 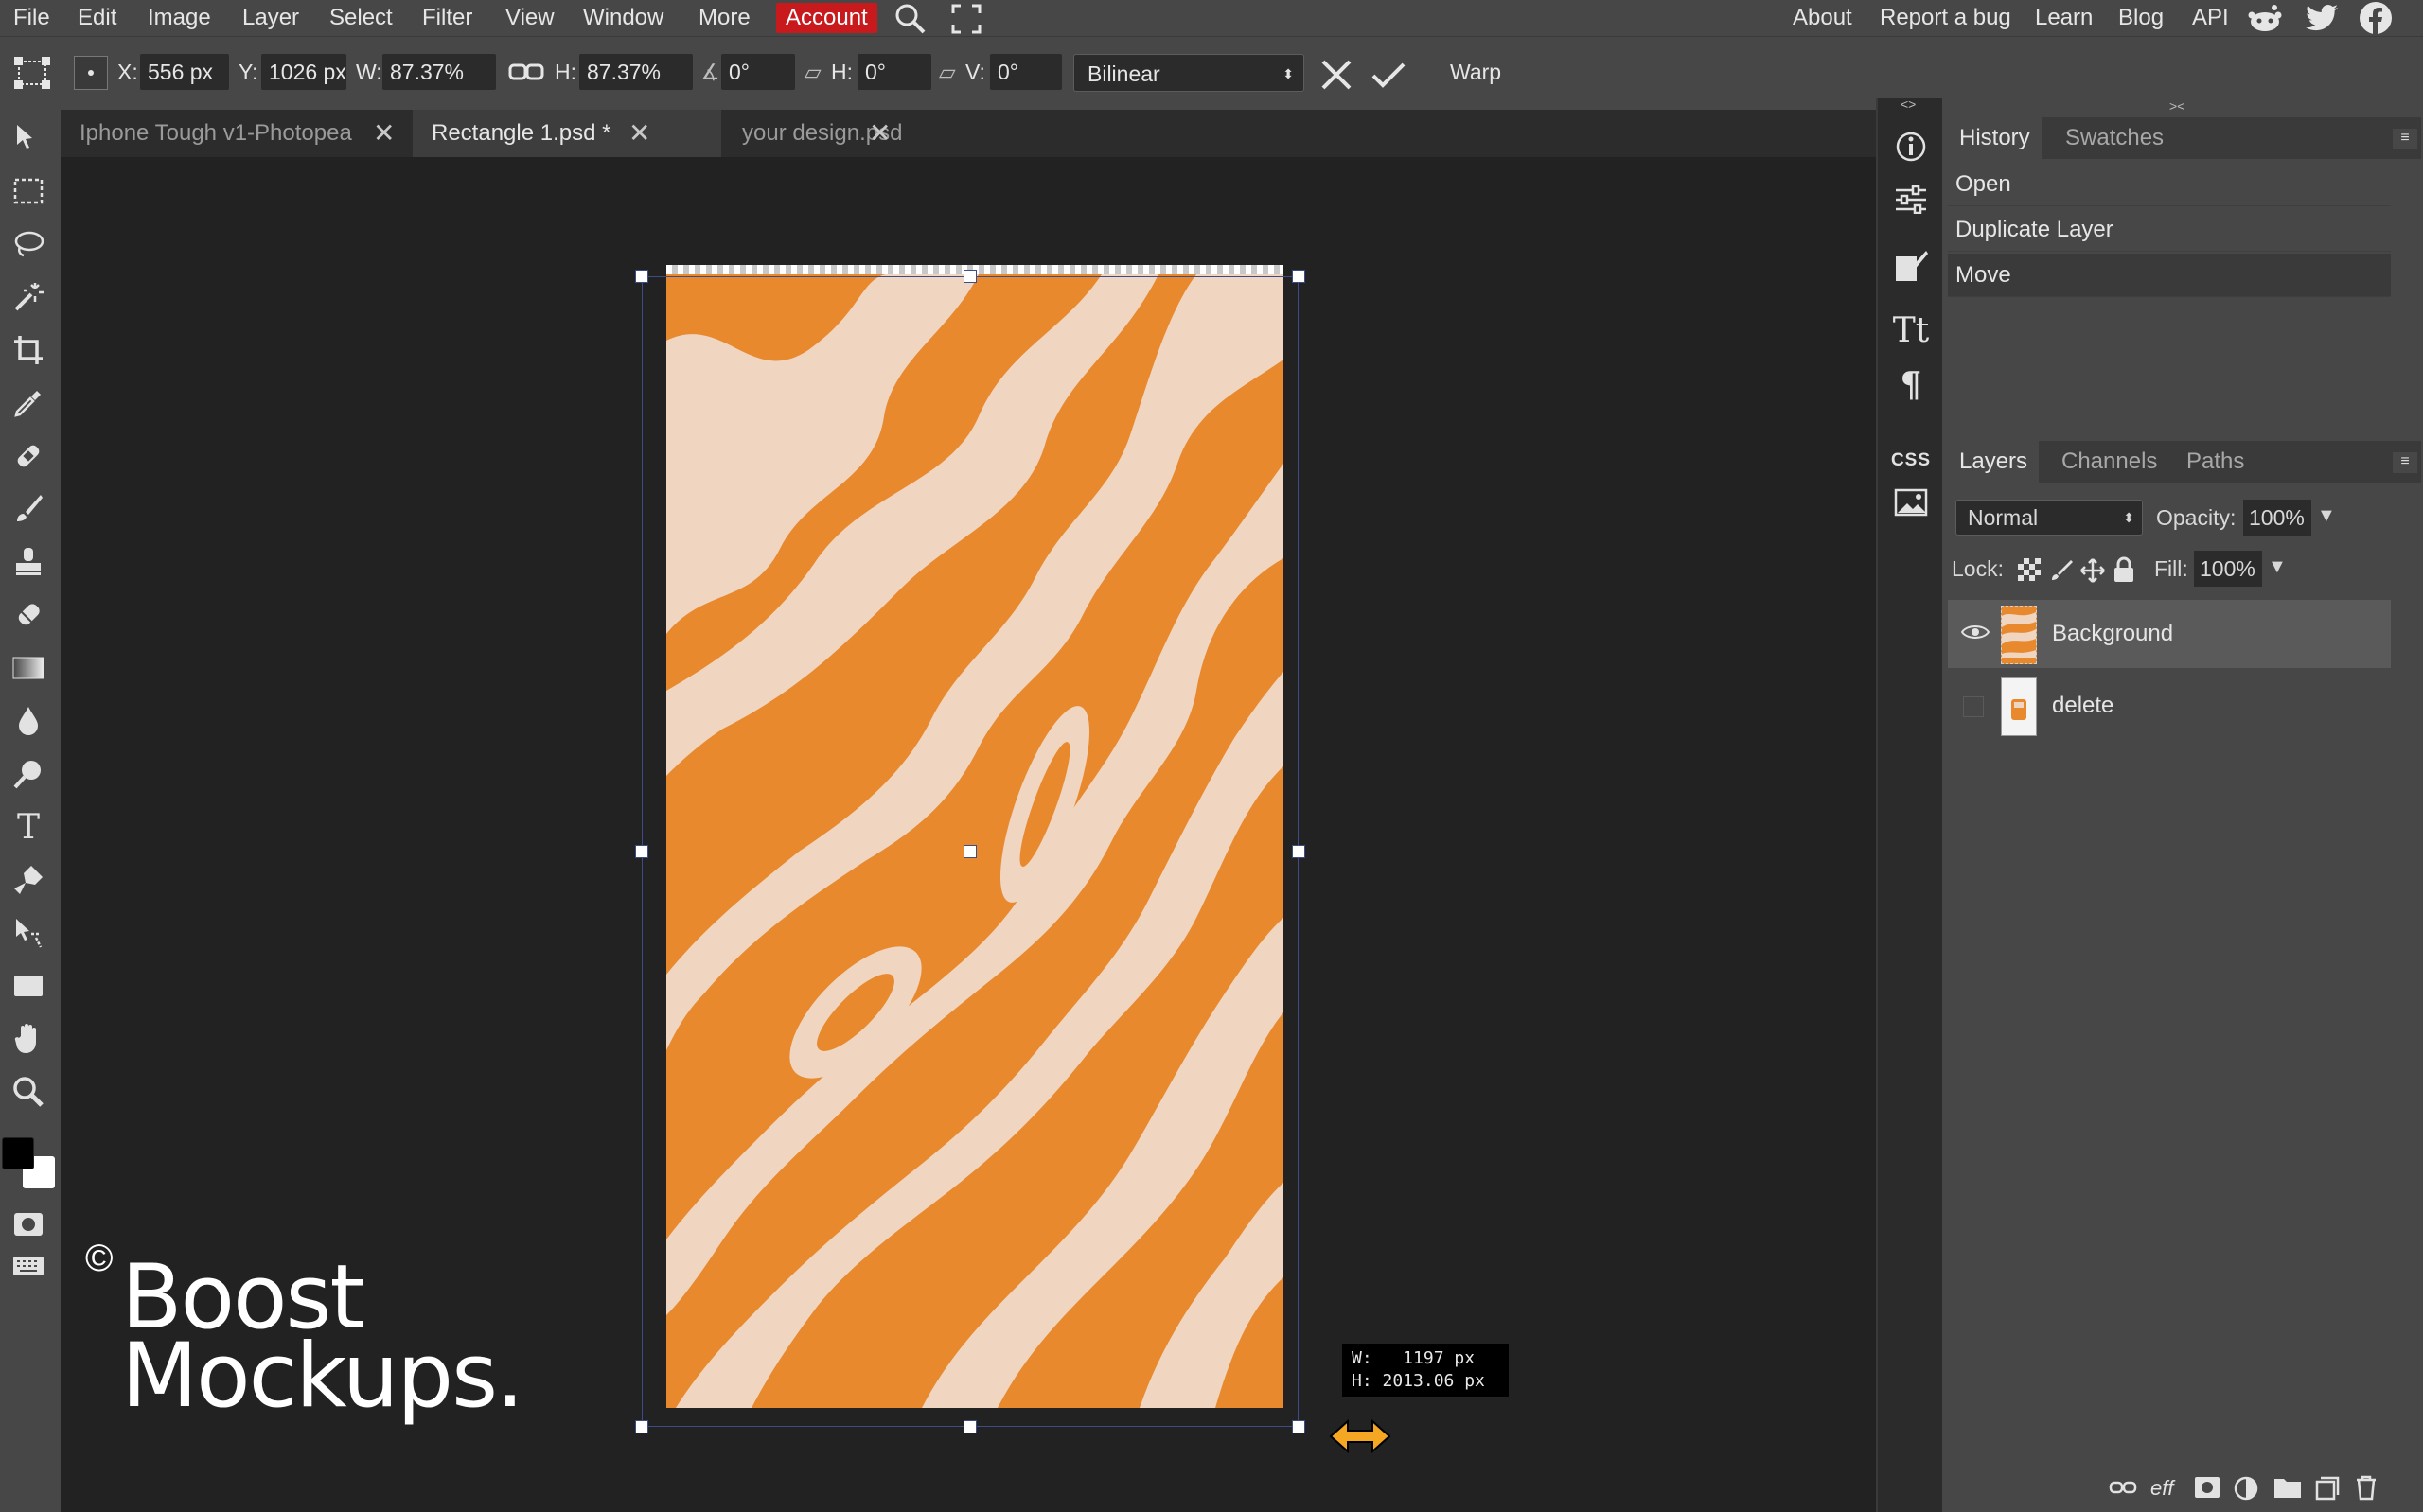 What do you see at coordinates (1946, 18) in the screenshot?
I see `link-report-bug: Report a bug` at bounding box center [1946, 18].